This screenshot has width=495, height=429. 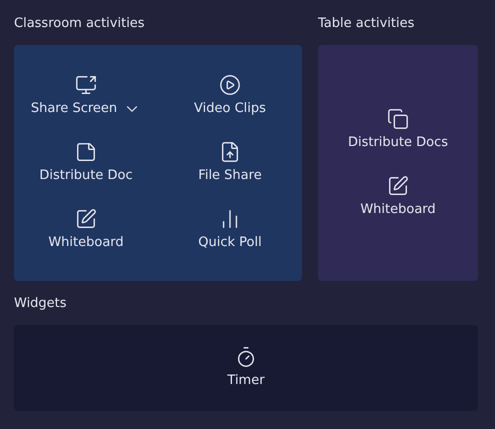 I want to click on activity-button: Distribute Doc, so click(x=86, y=163).